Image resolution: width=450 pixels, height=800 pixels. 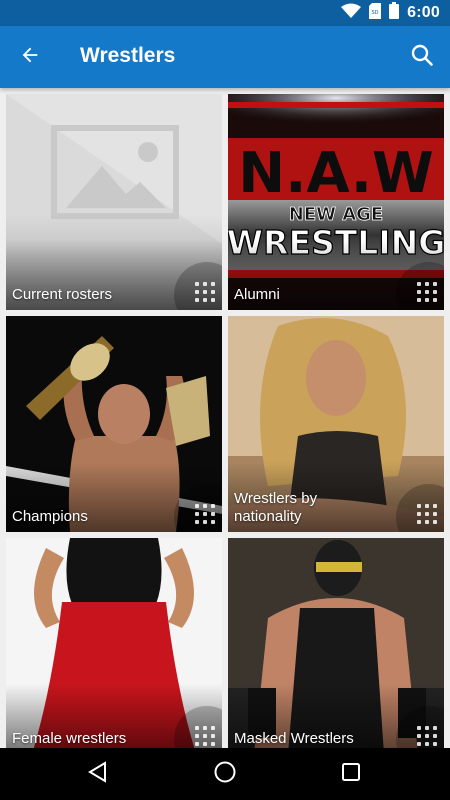 I want to click on page-title: Wrestlers, so click(x=128, y=55).